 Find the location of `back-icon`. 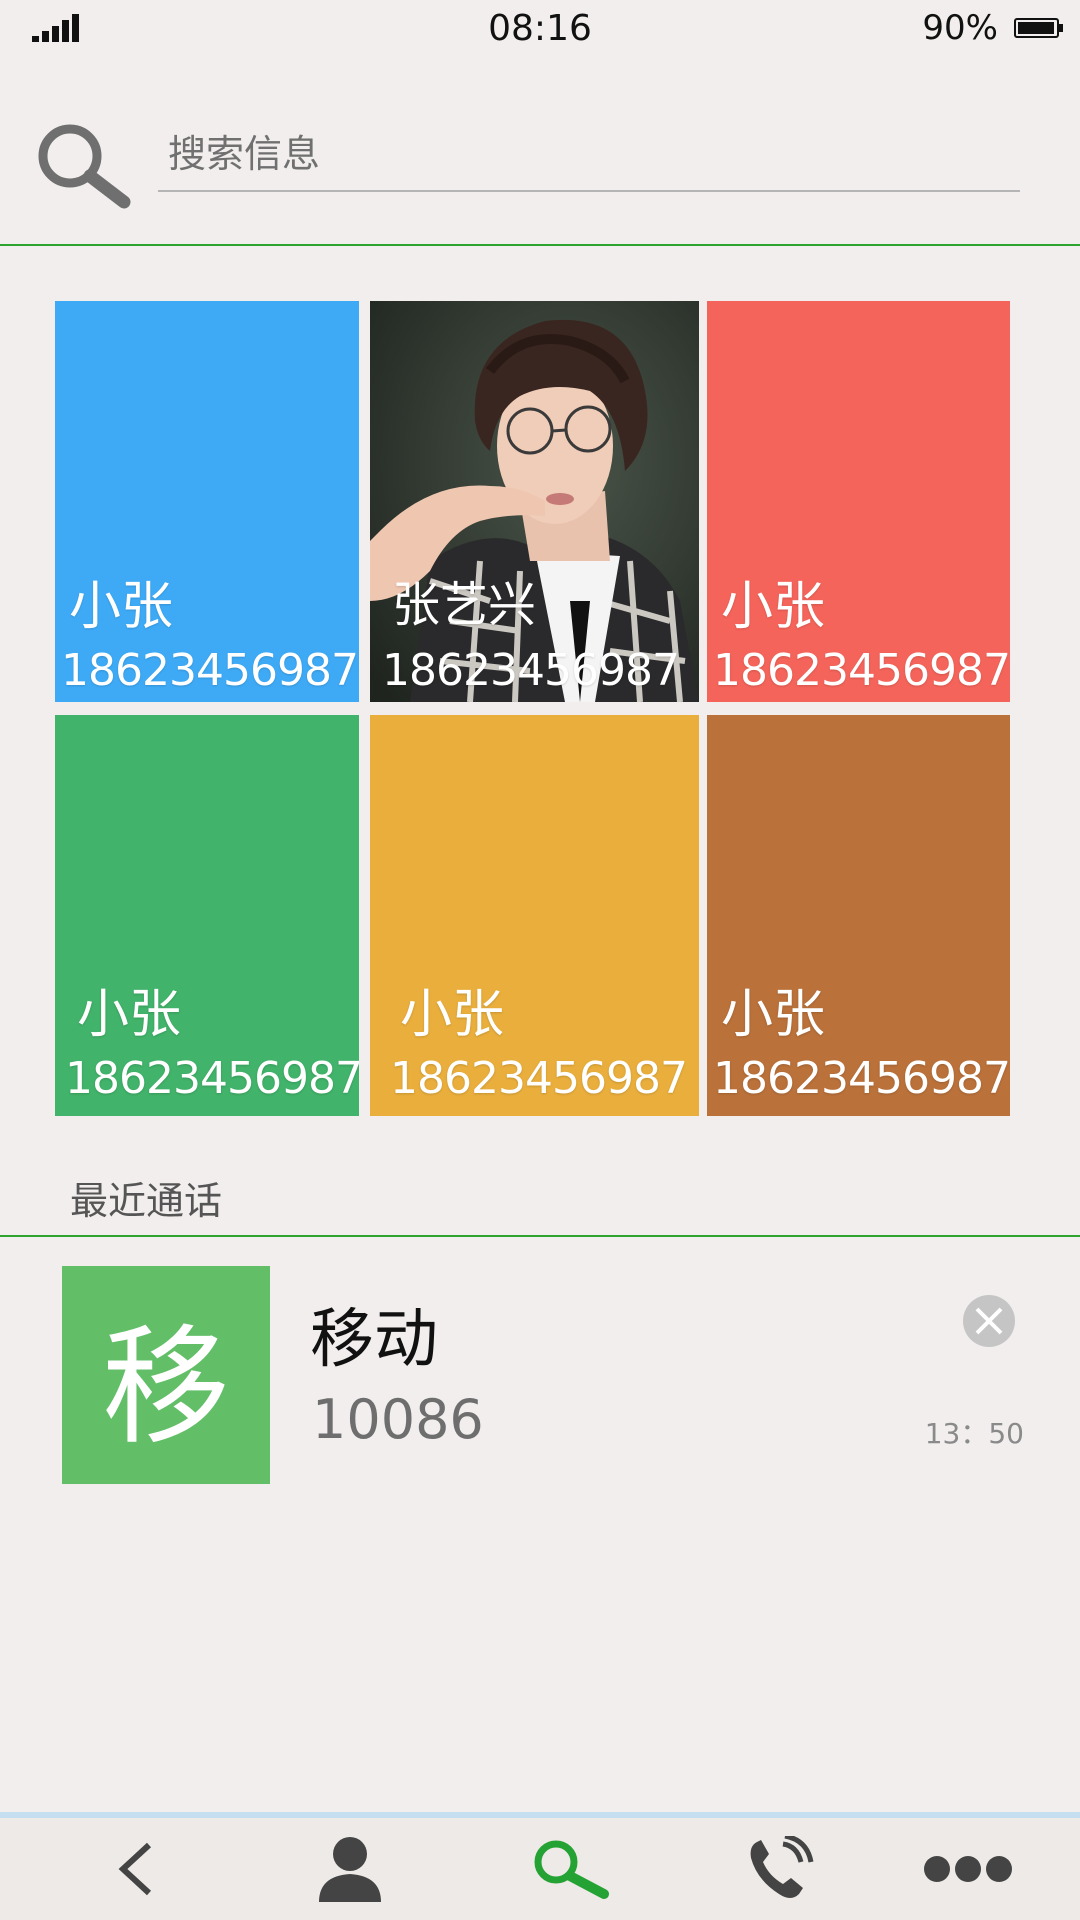

back-icon is located at coordinates (135, 1869).